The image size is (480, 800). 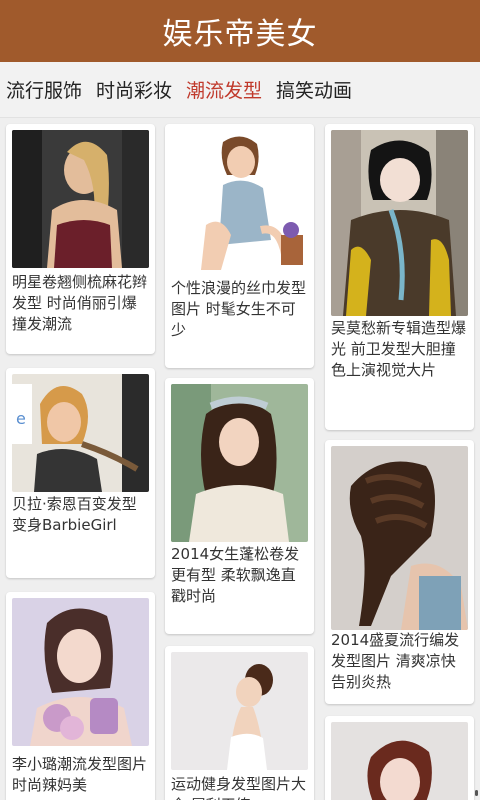 I want to click on photo-card: 吴莫愁新专辑造型爆光 前卫发型大胆撞色上演视觉大片, so click(x=399, y=277).